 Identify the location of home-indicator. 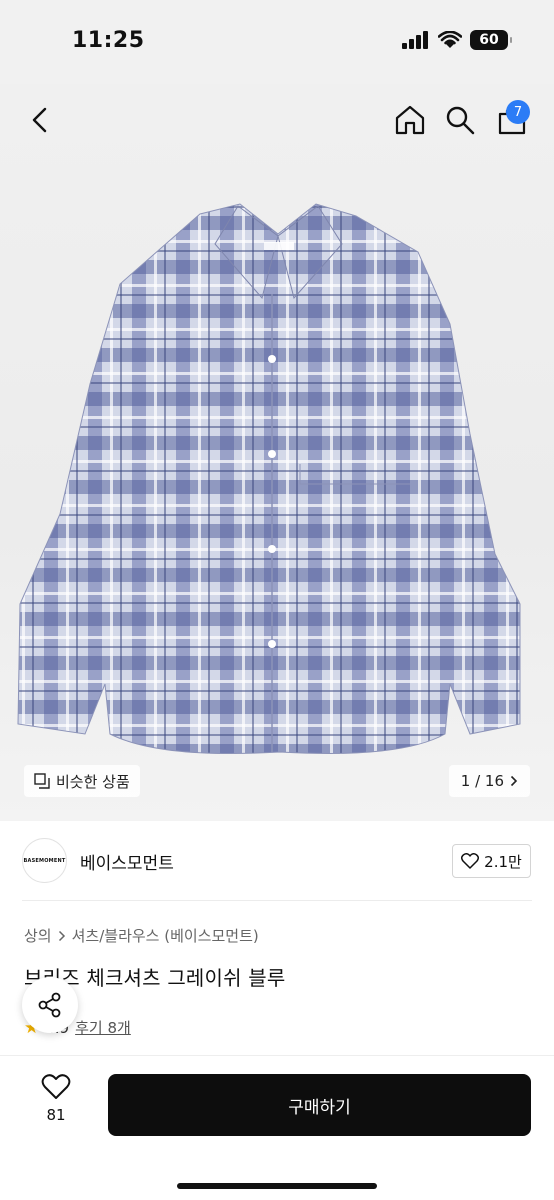
(277, 1186).